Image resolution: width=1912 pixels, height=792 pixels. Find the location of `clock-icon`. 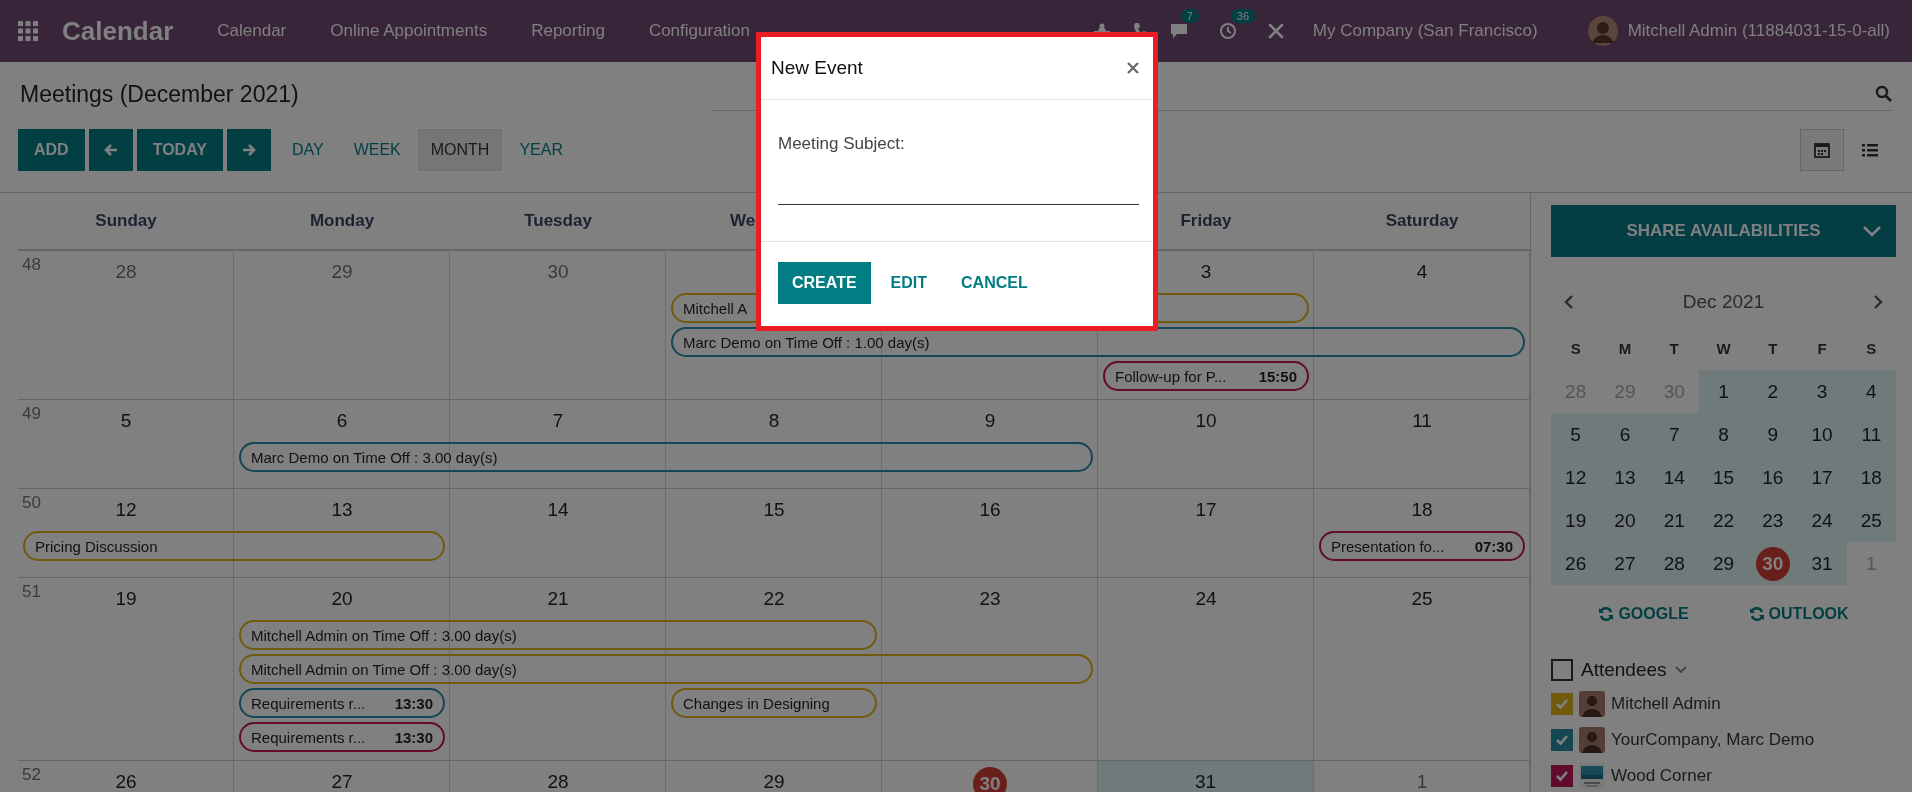

clock-icon is located at coordinates (1227, 31).